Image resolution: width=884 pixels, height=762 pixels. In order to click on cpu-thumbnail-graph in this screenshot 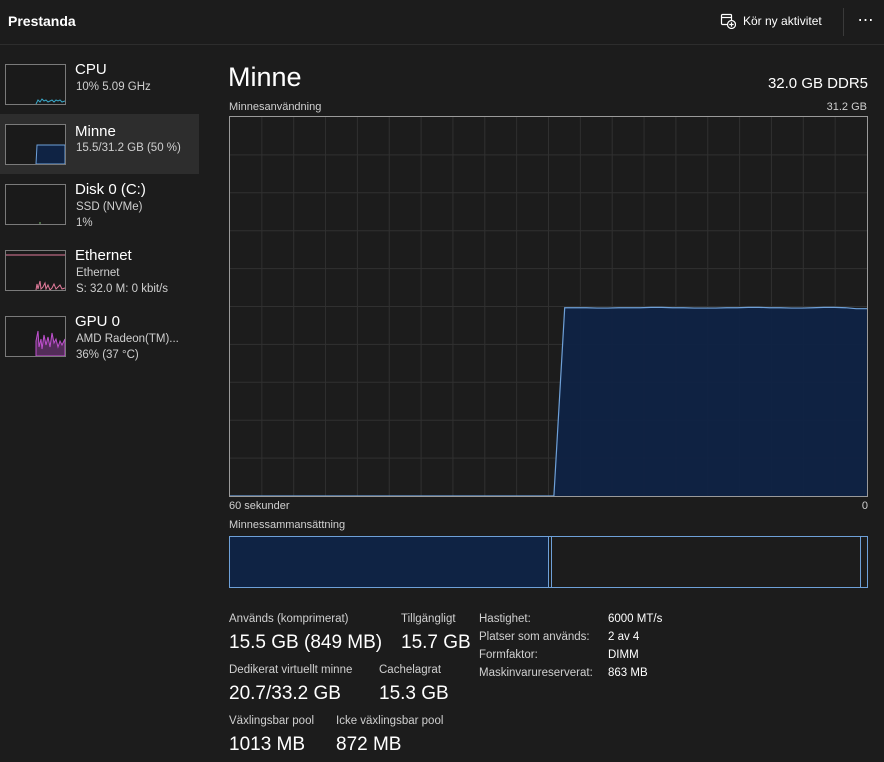, I will do `click(35, 84)`.